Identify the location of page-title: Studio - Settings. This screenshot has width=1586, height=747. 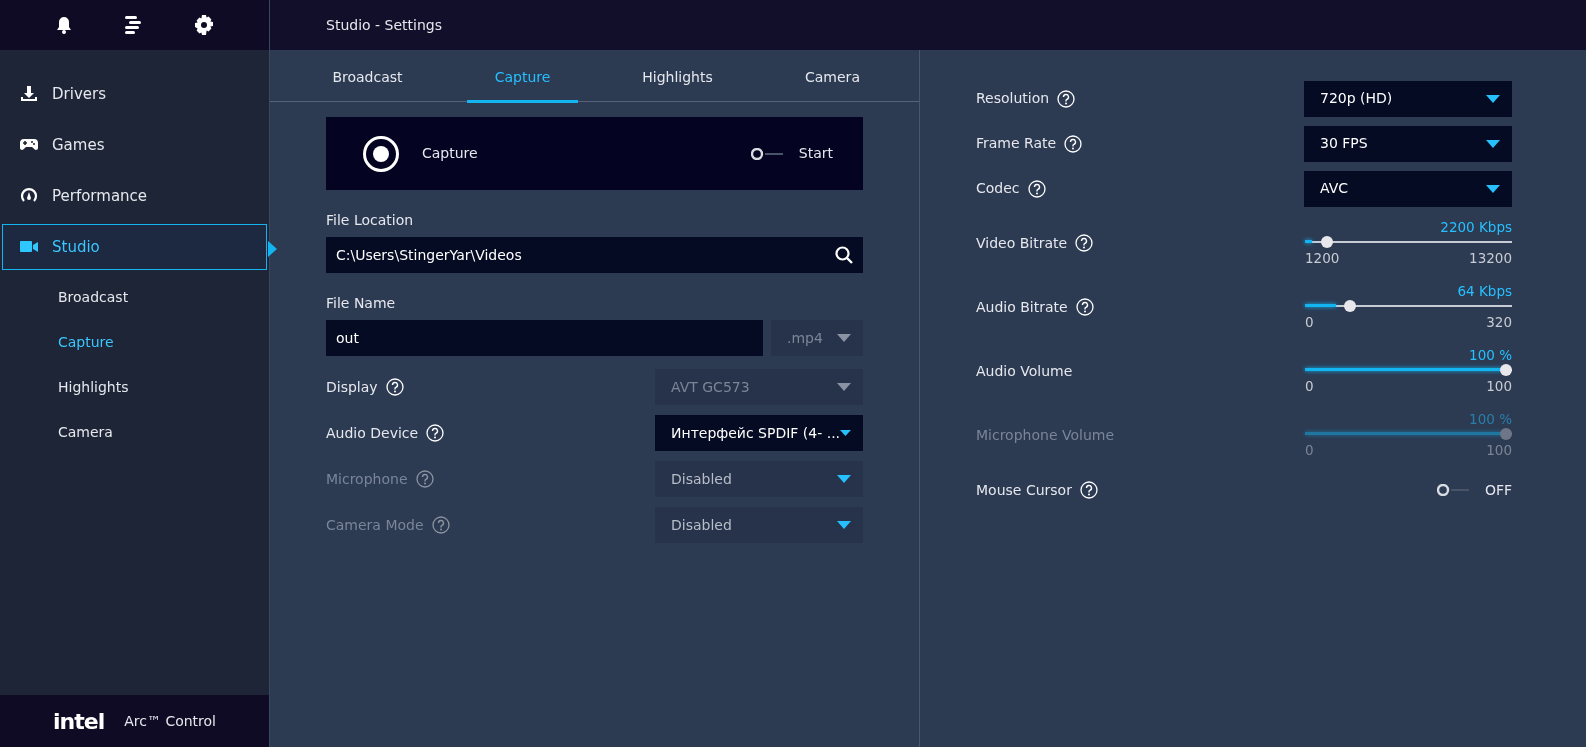
(384, 25).